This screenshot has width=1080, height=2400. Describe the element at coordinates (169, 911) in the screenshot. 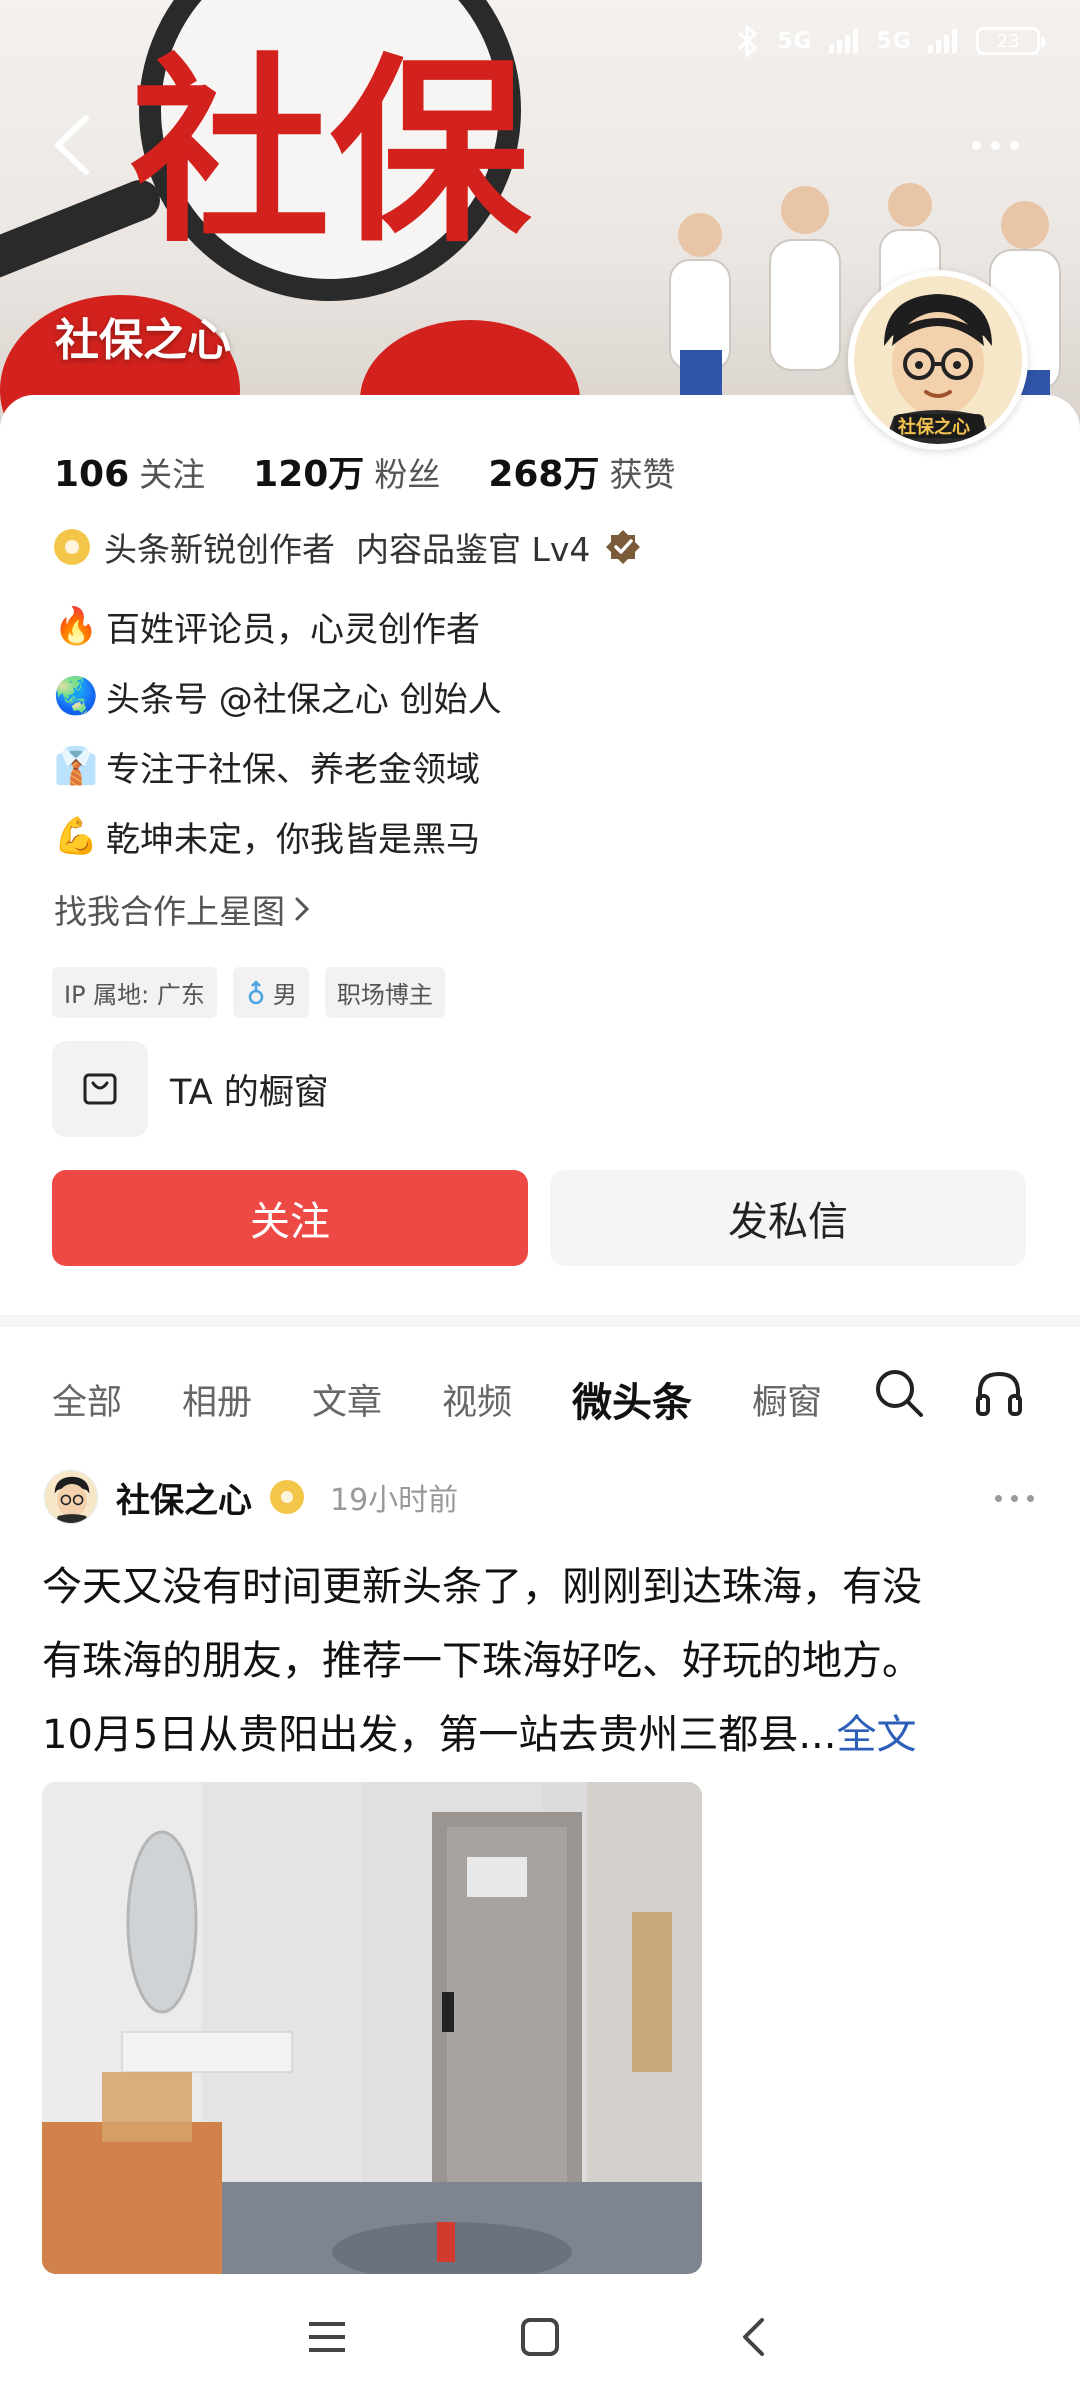

I see `cooperation-text: 找我合作上星图` at that location.